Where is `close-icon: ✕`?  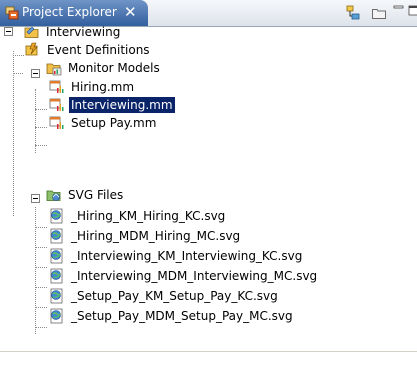
close-icon: ✕ is located at coordinates (130, 12).